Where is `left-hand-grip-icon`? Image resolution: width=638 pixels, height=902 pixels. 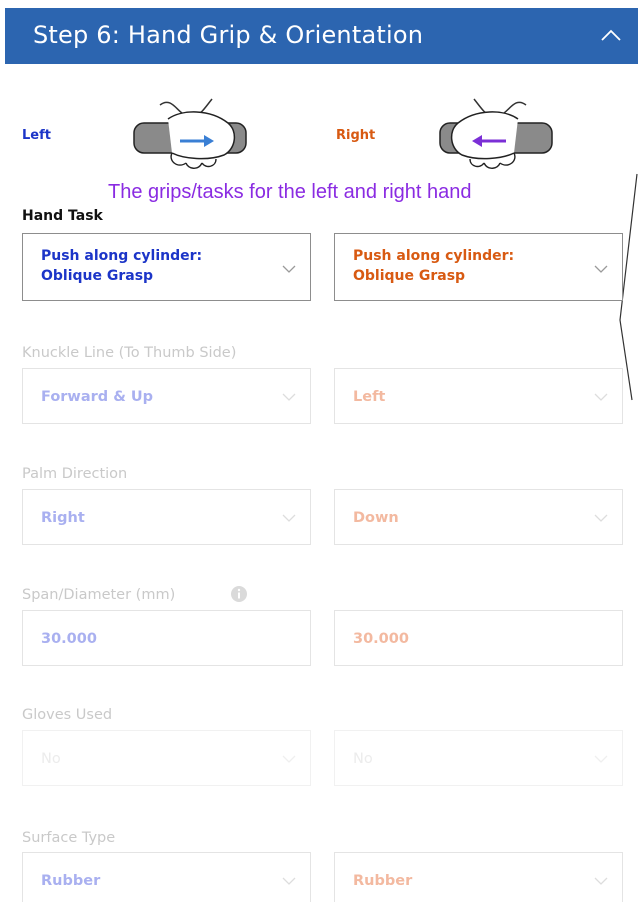
left-hand-grip-icon is located at coordinates (190, 133).